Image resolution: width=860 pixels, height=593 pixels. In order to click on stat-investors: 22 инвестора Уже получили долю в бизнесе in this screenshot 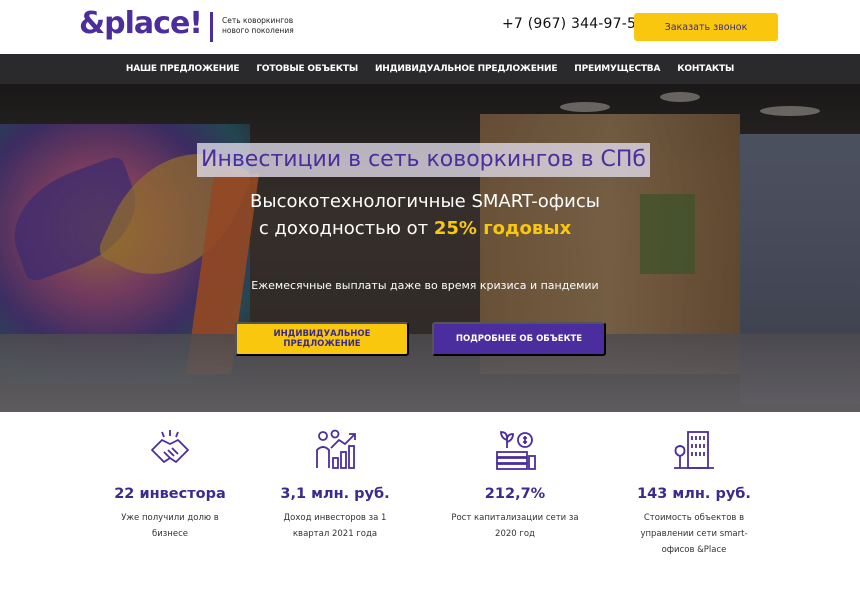, I will do `click(170, 485)`.